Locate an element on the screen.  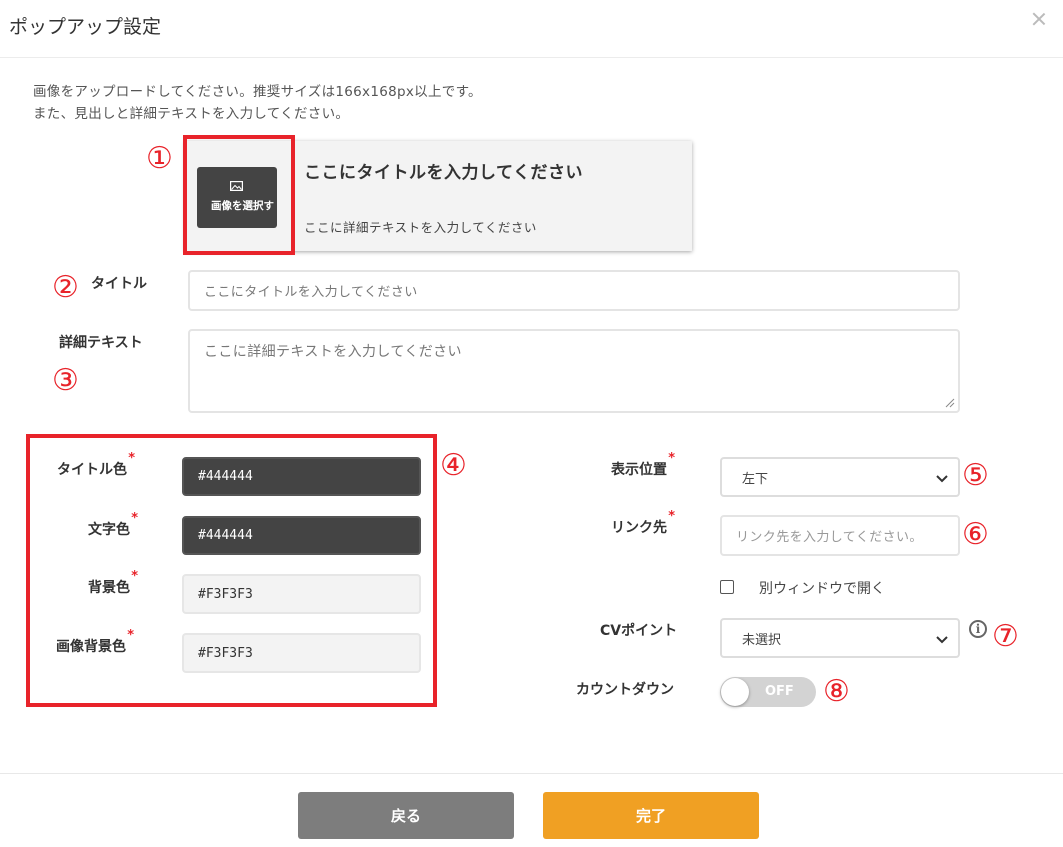
cv-point-select: 未選択 is located at coordinates (840, 638).